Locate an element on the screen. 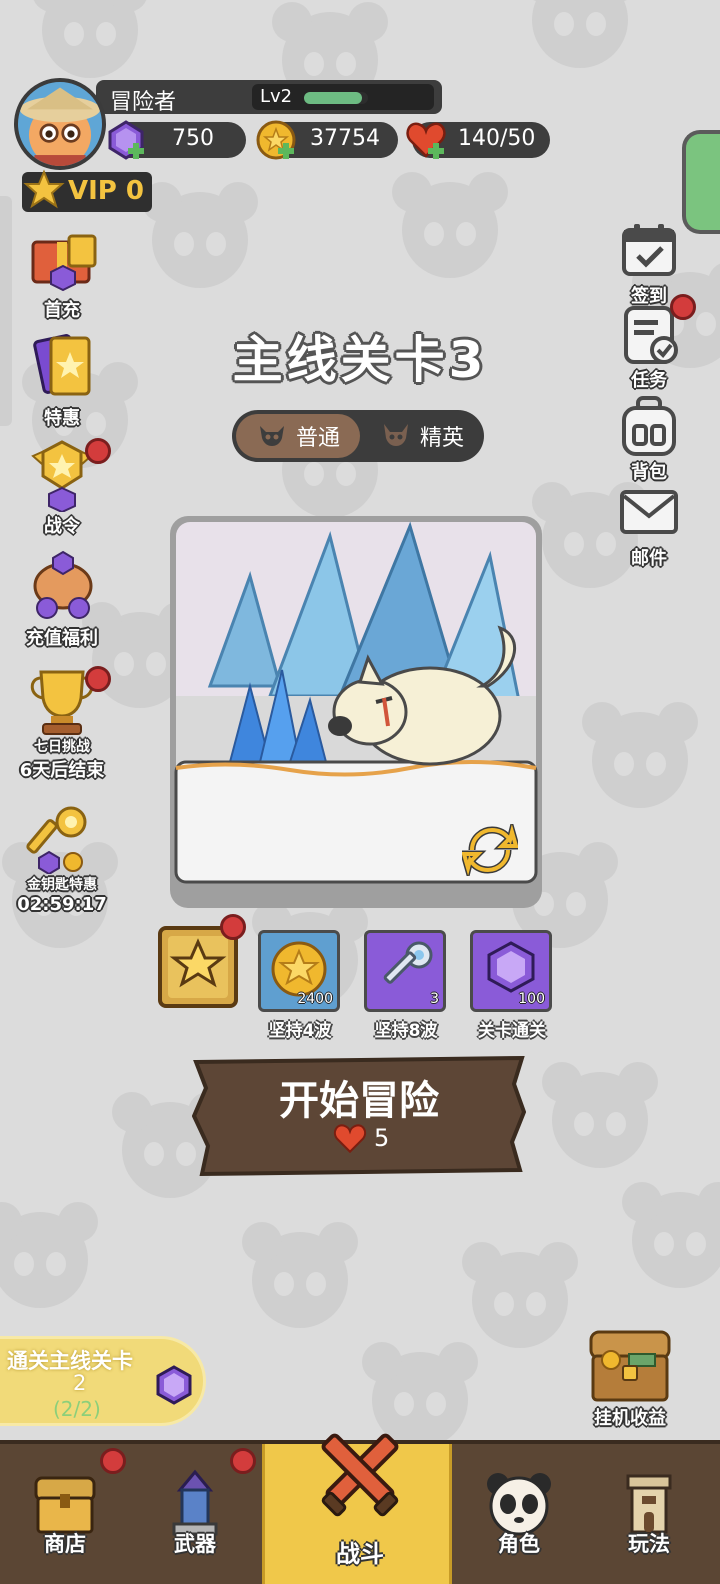  xp-bar-fill is located at coordinates (333, 98).